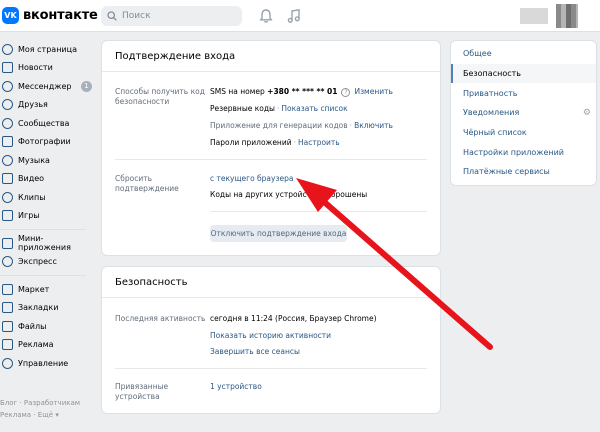 This screenshot has height=432, width=600. What do you see at coordinates (236, 386) in the screenshot?
I see `devices-link: 1 устройство` at bounding box center [236, 386].